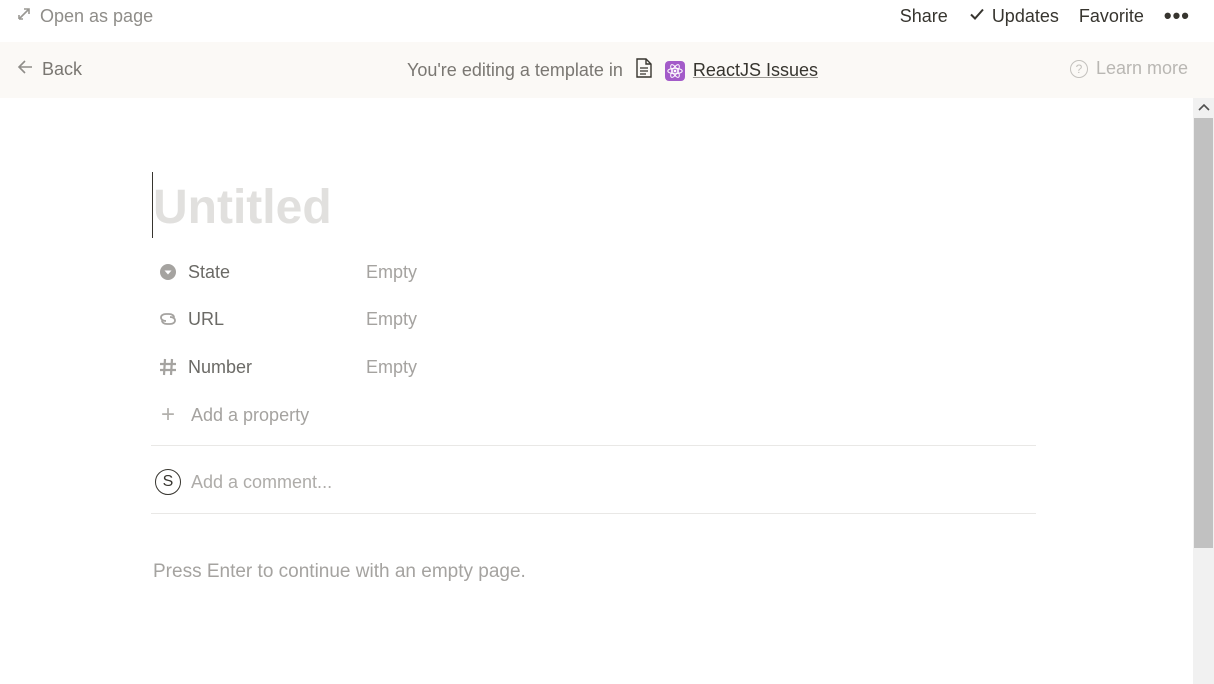 This screenshot has width=1214, height=684. What do you see at coordinates (977, 16) in the screenshot?
I see `checkmark-icon` at bounding box center [977, 16].